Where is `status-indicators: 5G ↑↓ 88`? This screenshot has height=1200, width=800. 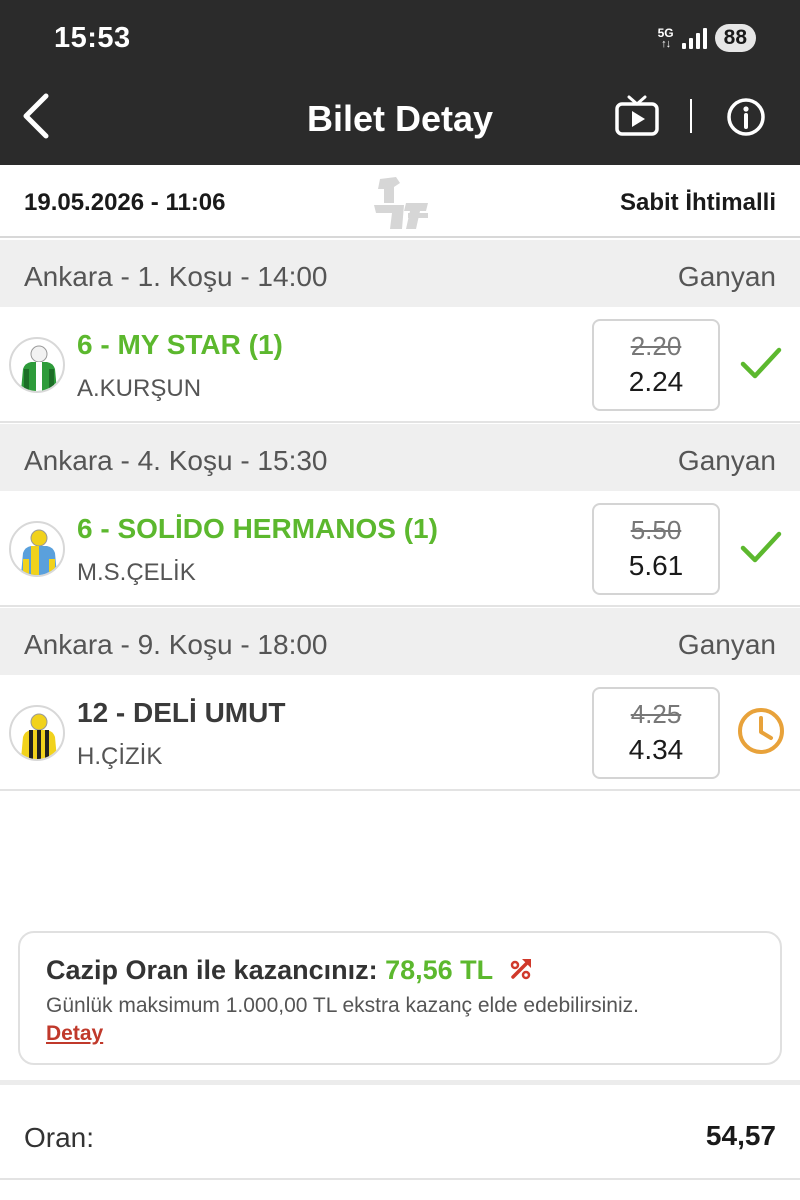 status-indicators: 5G ↑↓ 88 is located at coordinates (707, 38).